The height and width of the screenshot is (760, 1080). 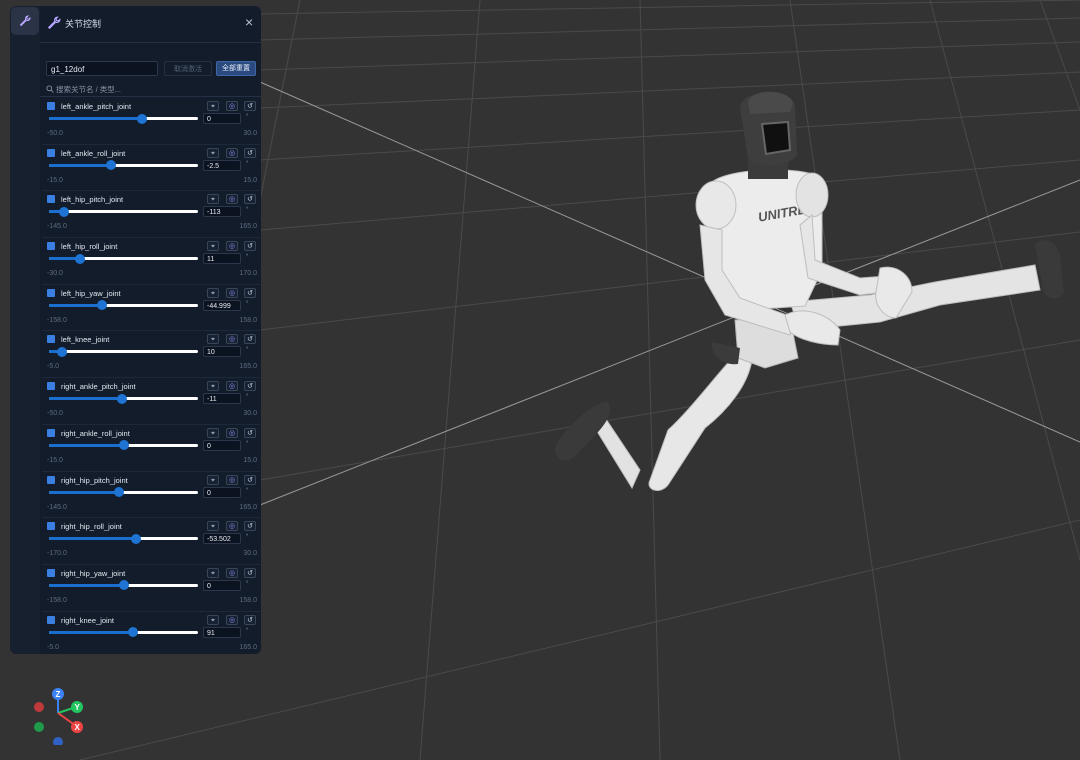 What do you see at coordinates (58, 715) in the screenshot?
I see `axis-gizmo: Z Y X` at bounding box center [58, 715].